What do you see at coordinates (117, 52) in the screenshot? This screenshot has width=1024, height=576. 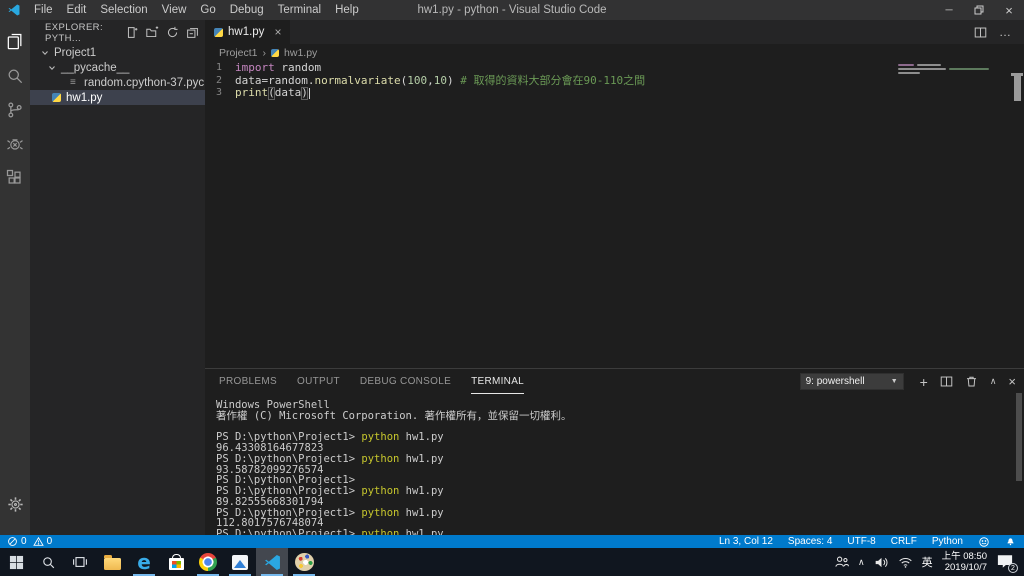 I see `tree-item-project1: Project1` at bounding box center [117, 52].